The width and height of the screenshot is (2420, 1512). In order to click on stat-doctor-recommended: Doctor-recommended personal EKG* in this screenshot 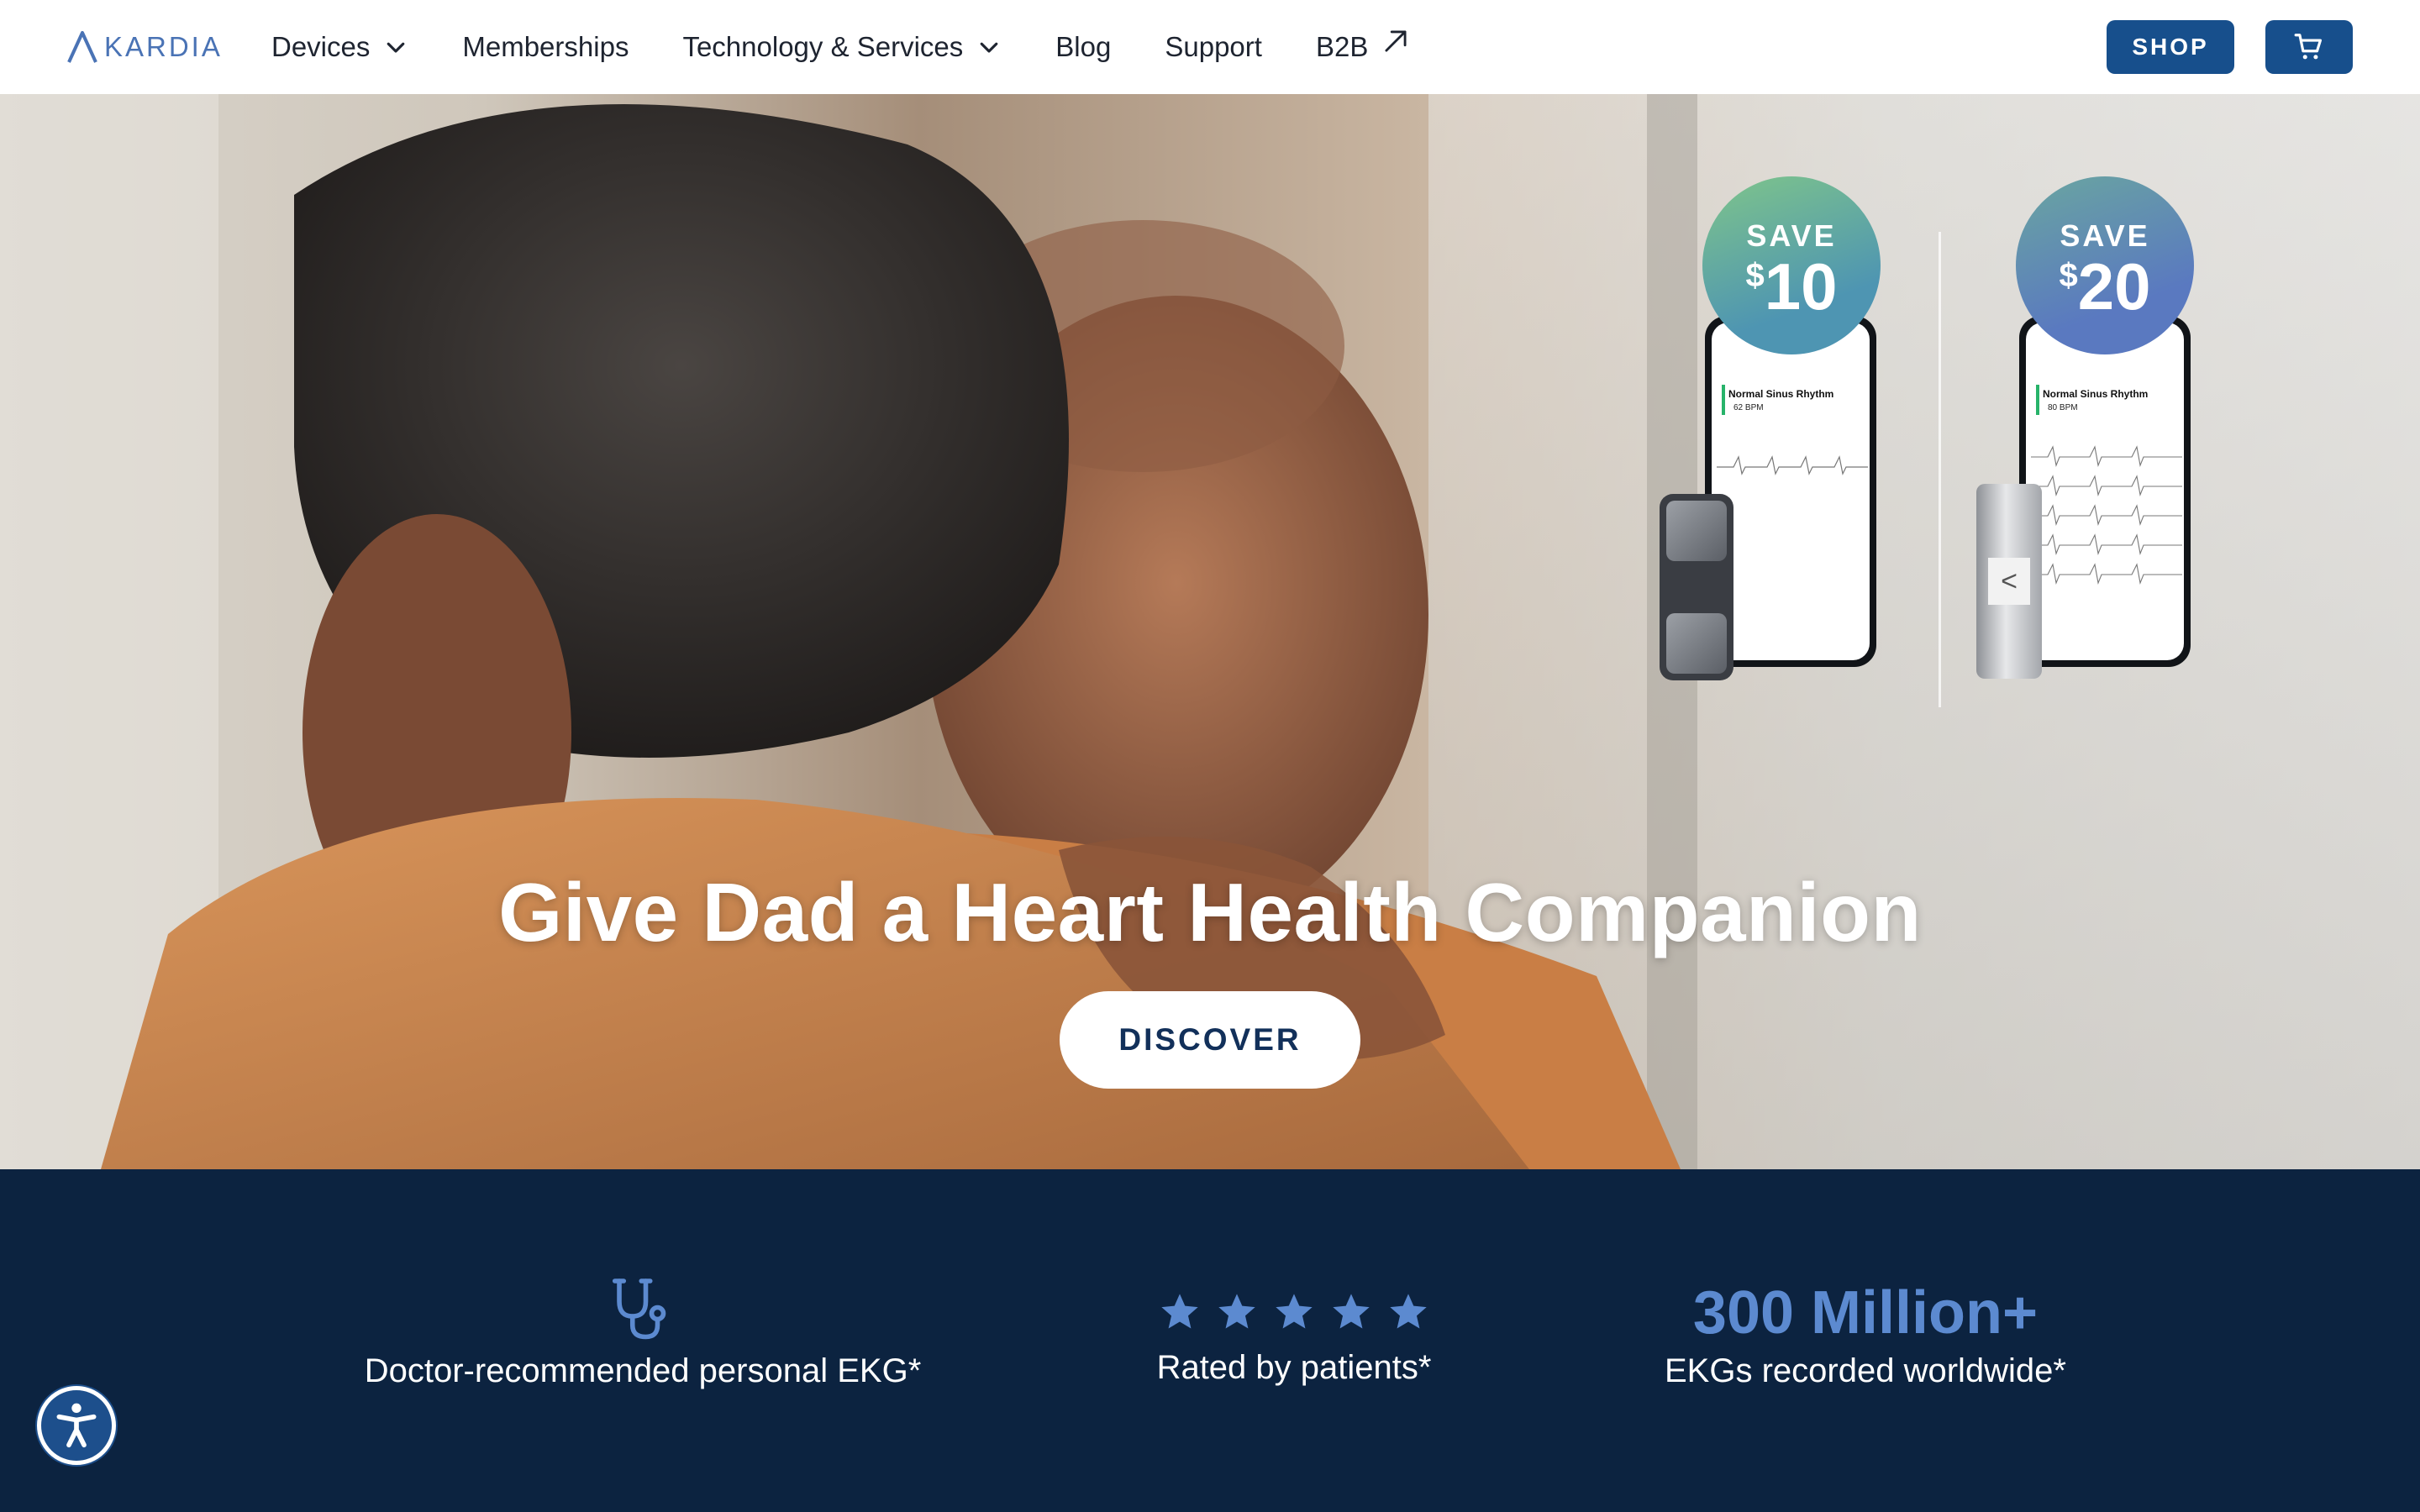, I will do `click(643, 1332)`.